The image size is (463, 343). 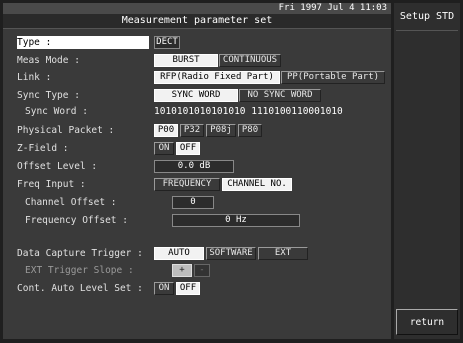 What do you see at coordinates (231, 253) in the screenshot?
I see `trigger-software-button: SOFTWARE` at bounding box center [231, 253].